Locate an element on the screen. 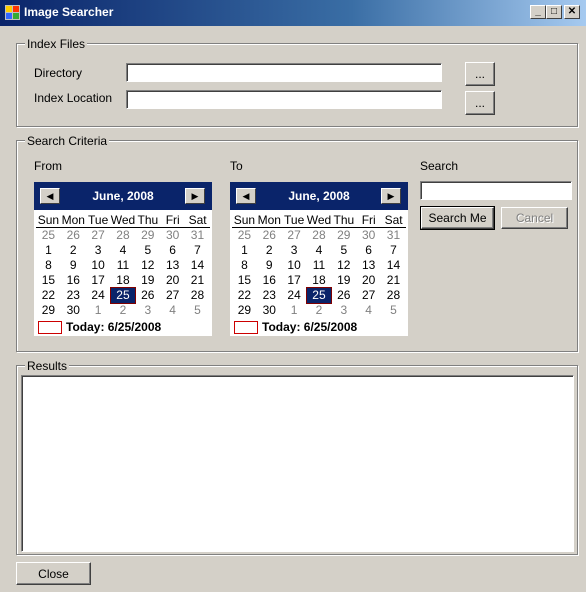  title-bar: Image Searcher _ □ ✕ is located at coordinates (293, 13).